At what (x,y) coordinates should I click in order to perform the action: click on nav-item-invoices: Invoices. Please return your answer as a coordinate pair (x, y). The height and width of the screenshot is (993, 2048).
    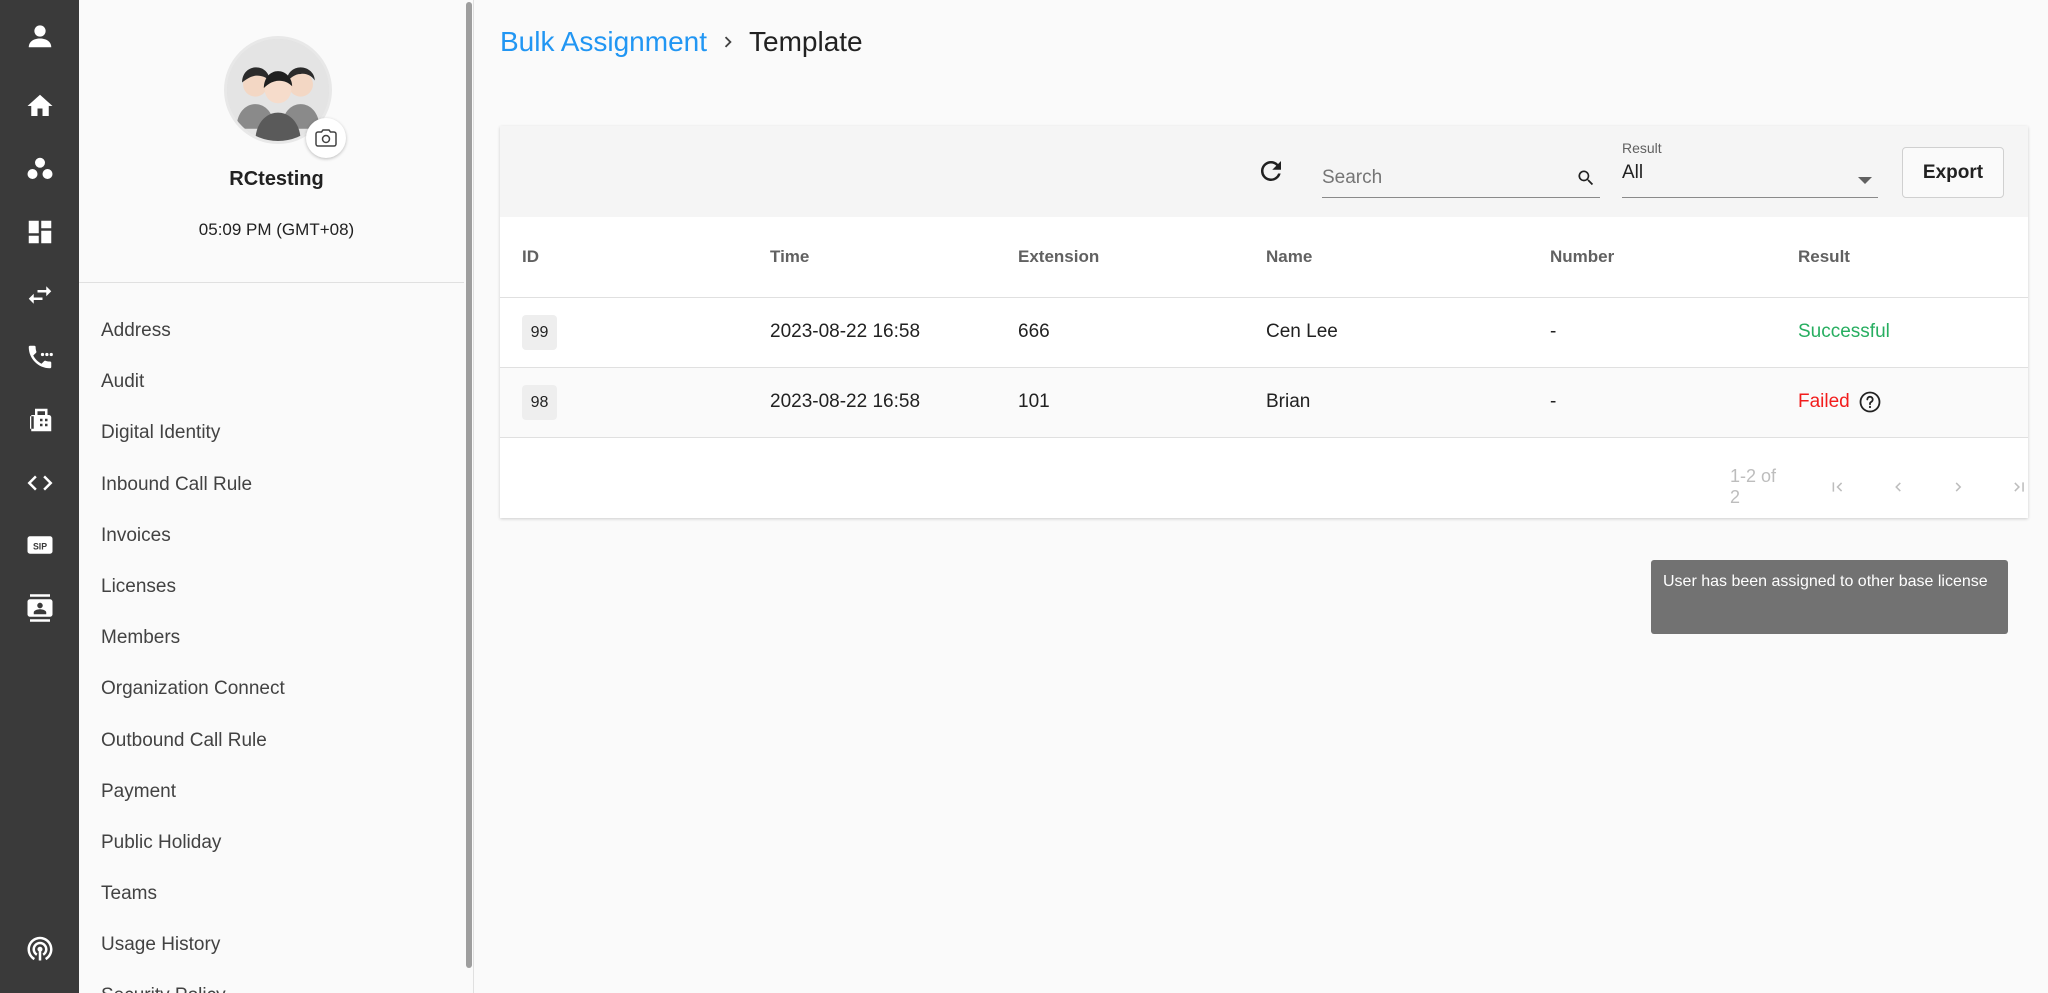
    Looking at the image, I should click on (193, 545).